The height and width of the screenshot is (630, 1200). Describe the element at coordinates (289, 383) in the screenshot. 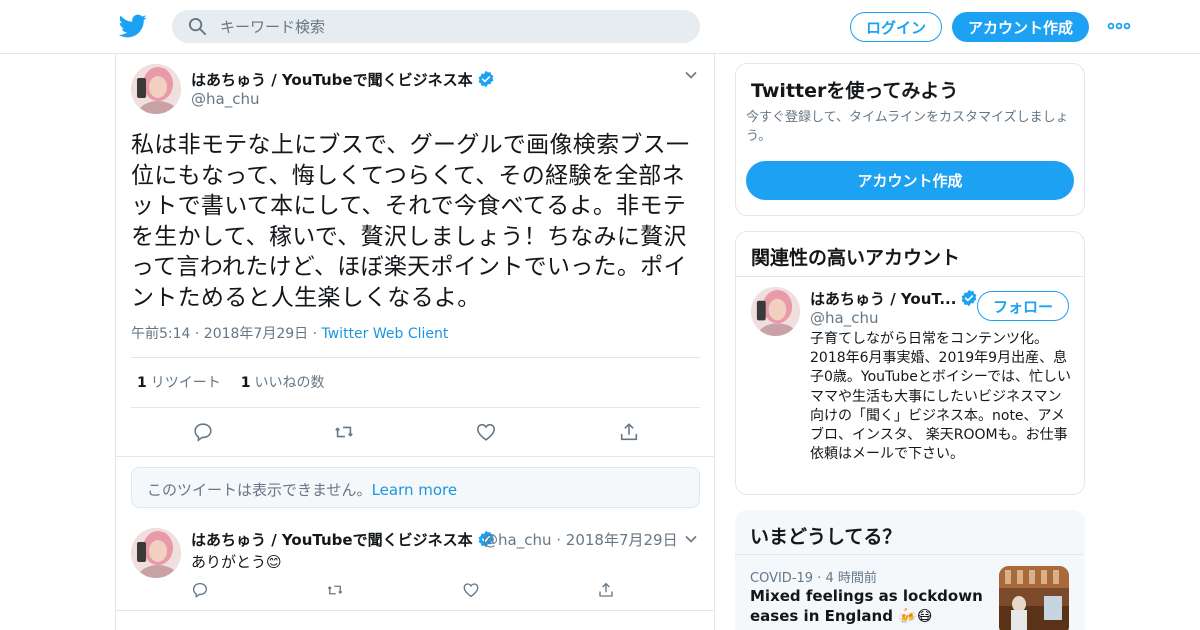

I see `like-label: いいねの数` at that location.